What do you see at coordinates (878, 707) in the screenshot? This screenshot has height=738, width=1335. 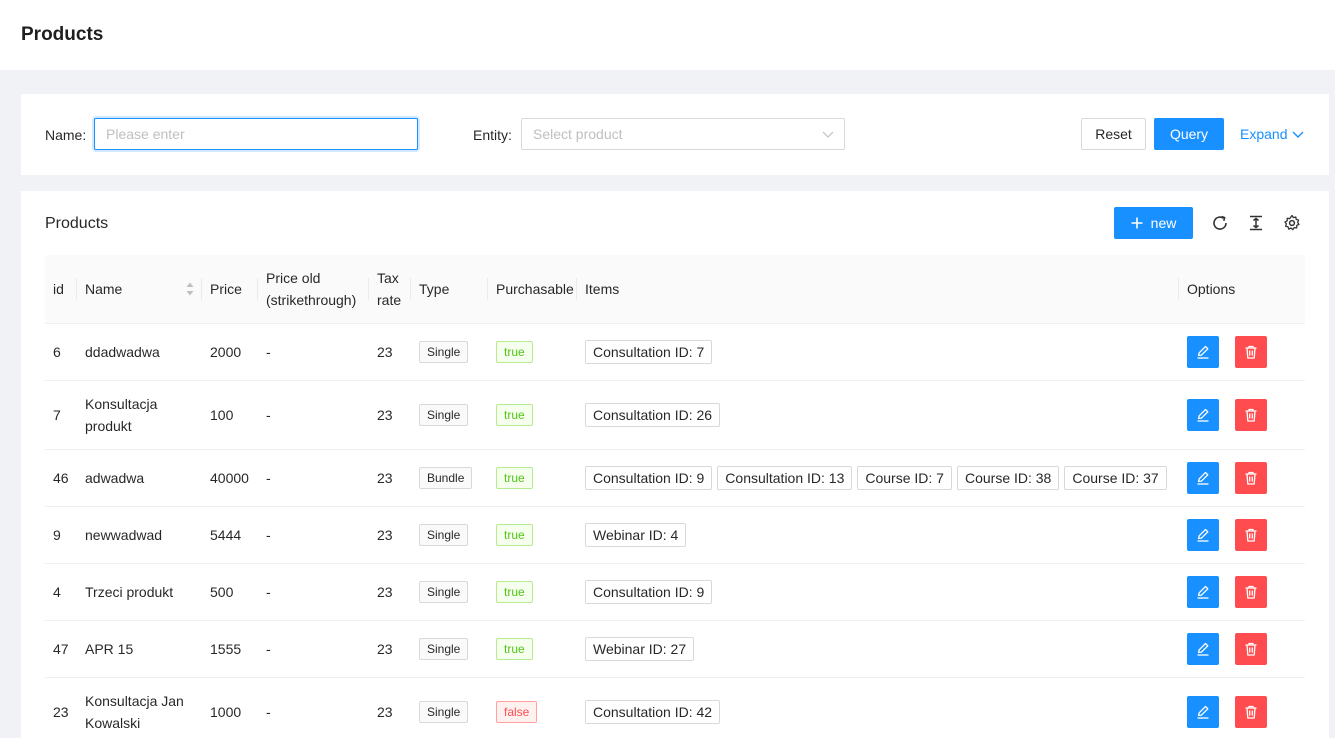 I see `cell-items: Consultation ID: 42` at bounding box center [878, 707].